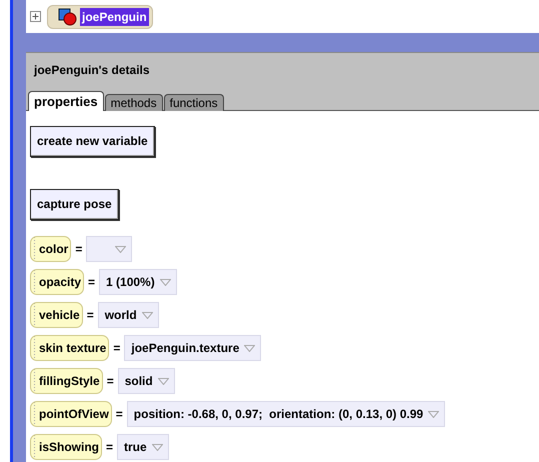  I want to click on tab: functions, so click(194, 102).